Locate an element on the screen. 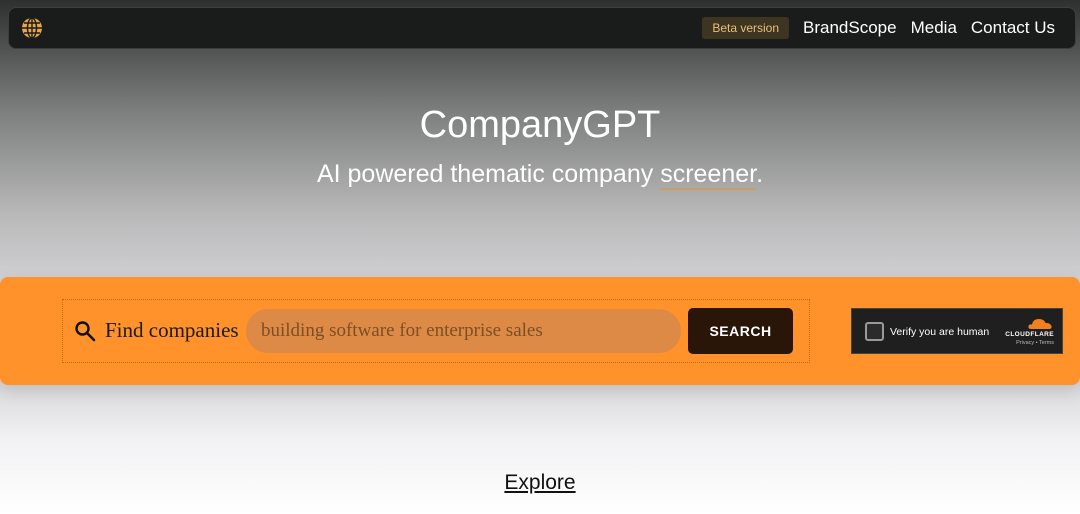 The height and width of the screenshot is (514, 1080). find-companies-label: Find companies is located at coordinates (172, 330).